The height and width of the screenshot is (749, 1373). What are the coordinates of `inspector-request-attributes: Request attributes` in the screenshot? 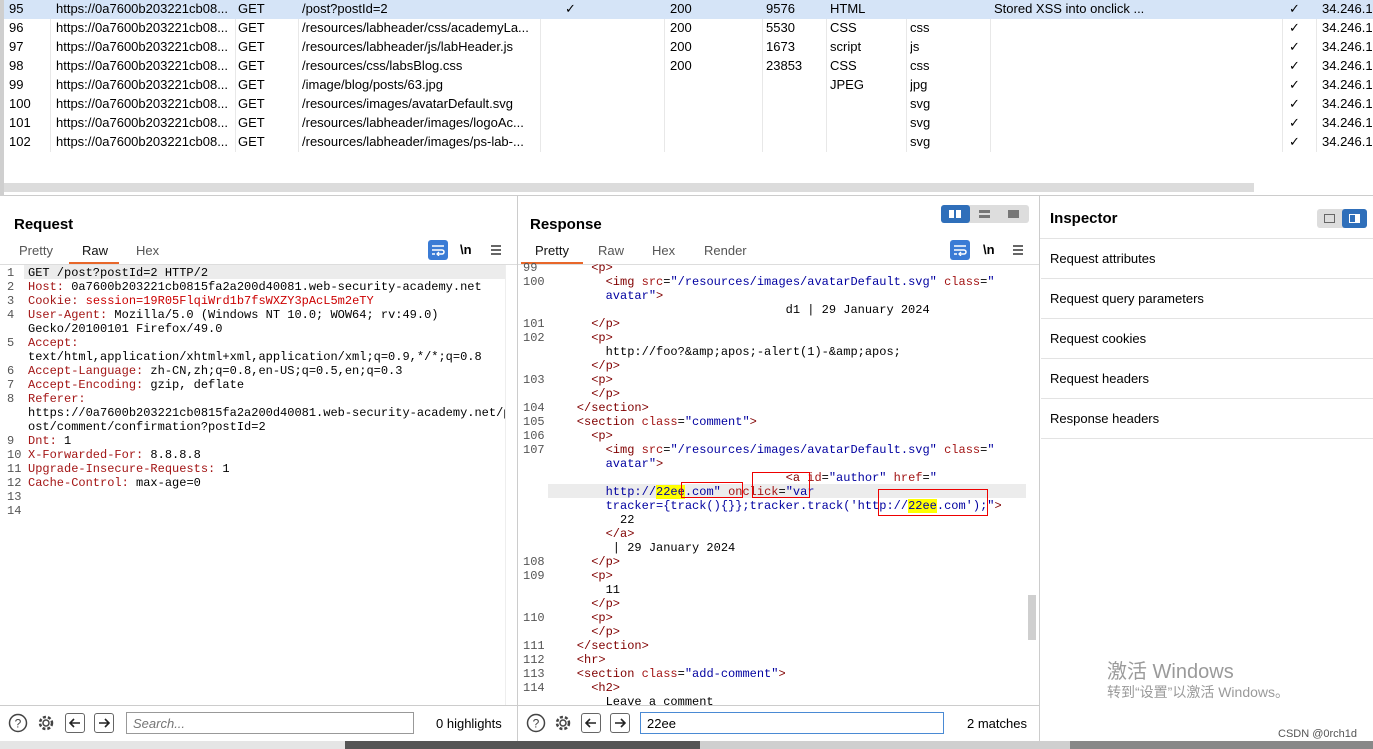 It's located at (1207, 259).